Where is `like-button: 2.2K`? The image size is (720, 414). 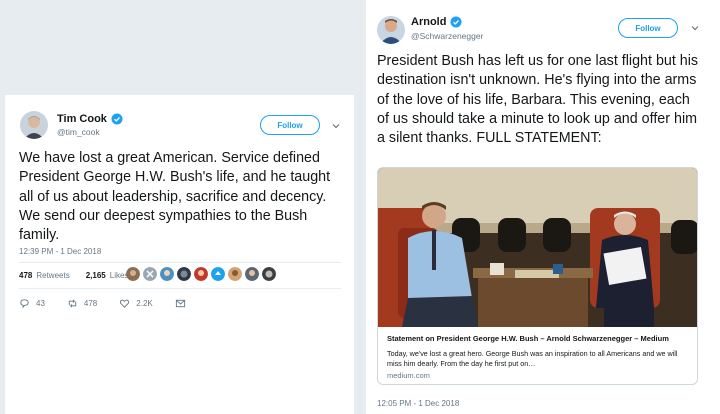
like-button: 2.2K is located at coordinates (136, 303).